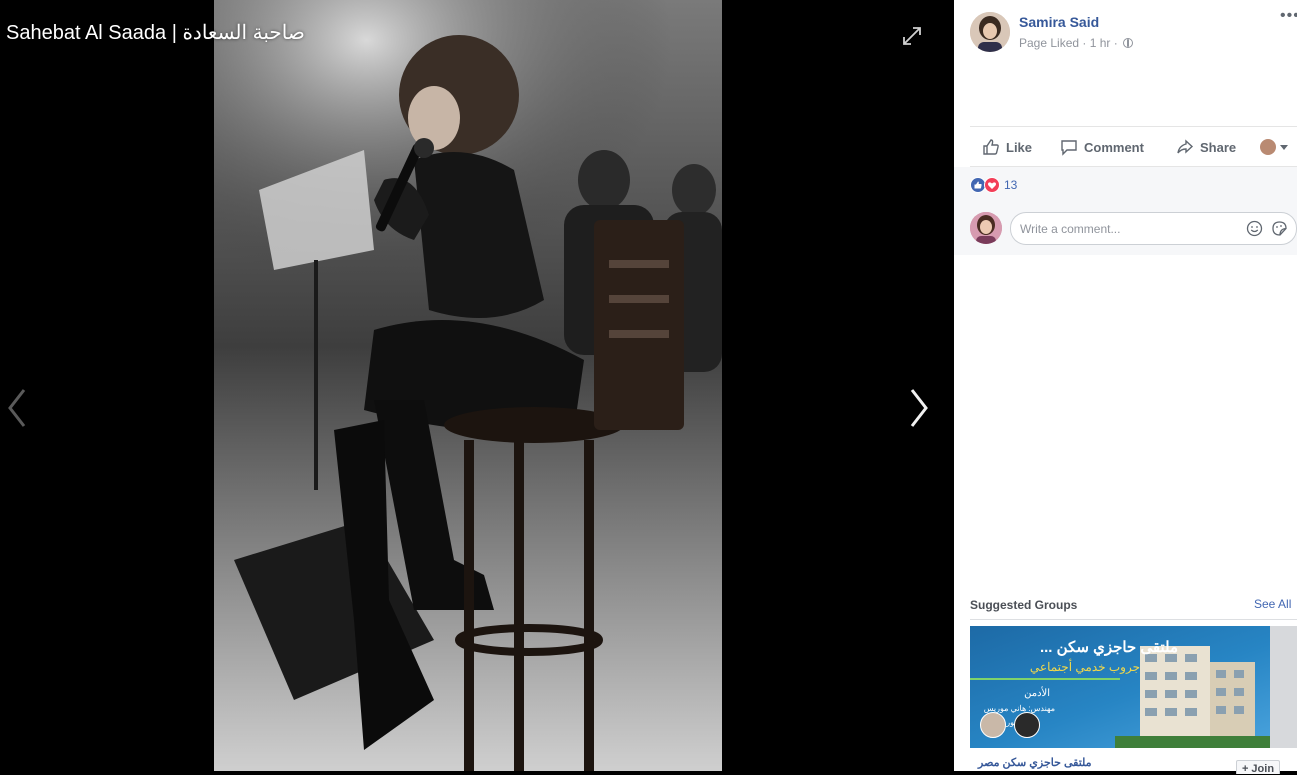  Describe the element at coordinates (1185, 146) in the screenshot. I see `share-icon` at that location.